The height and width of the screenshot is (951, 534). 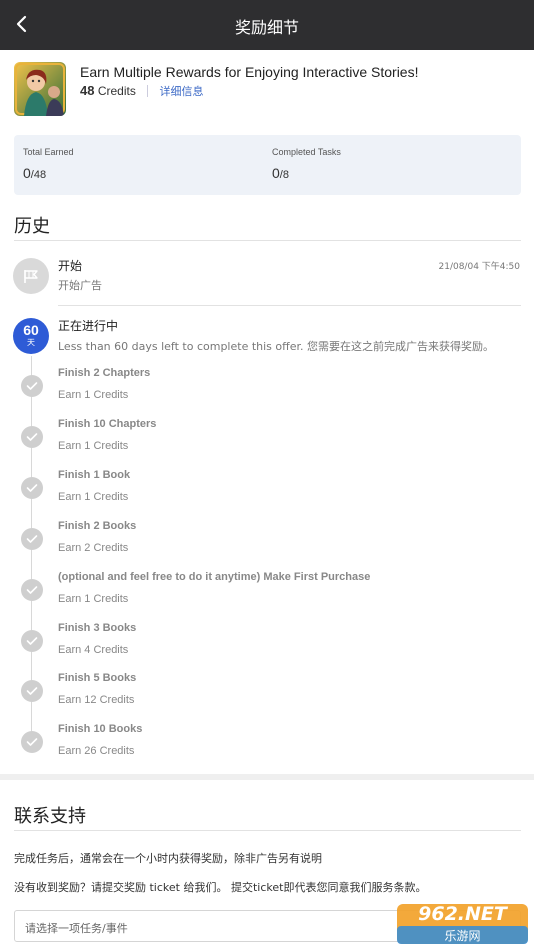 What do you see at coordinates (266, 27) in the screenshot?
I see `page-title: 奖励细节` at bounding box center [266, 27].